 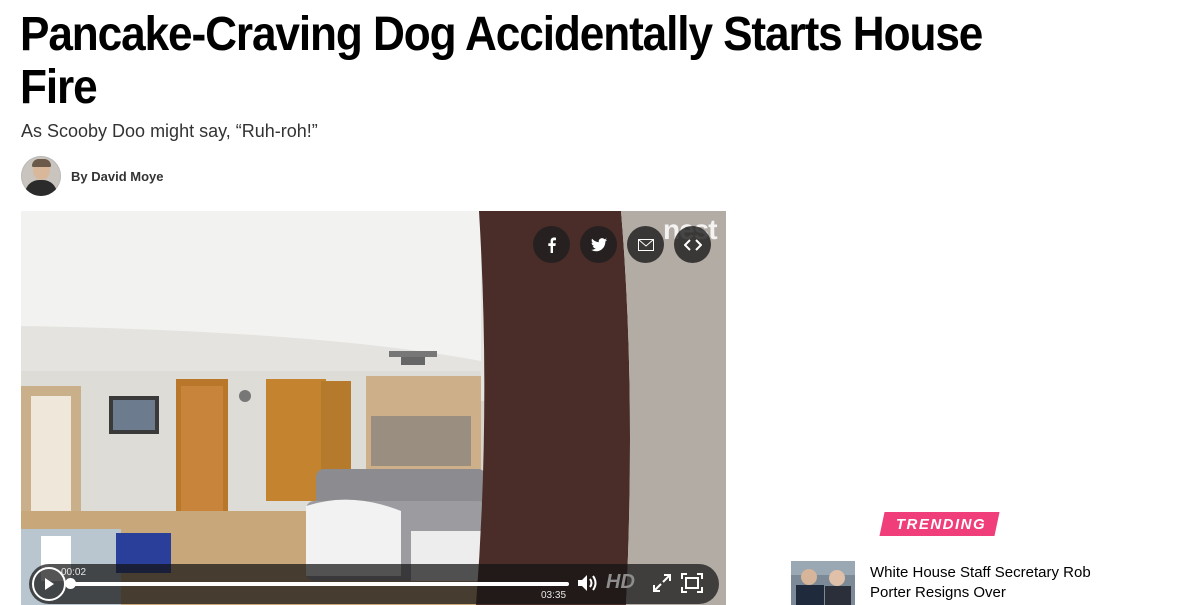 What do you see at coordinates (319, 584) in the screenshot?
I see `progress-bar` at bounding box center [319, 584].